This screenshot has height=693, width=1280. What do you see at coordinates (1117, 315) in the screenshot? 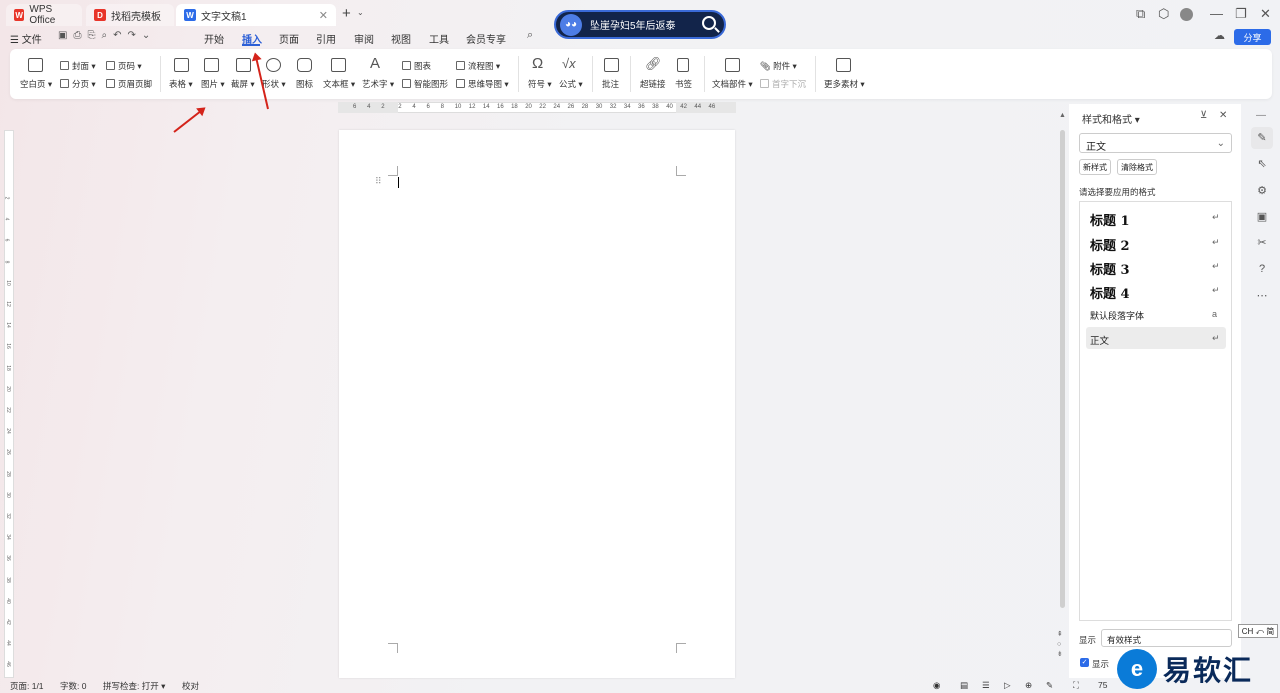
I see `style-default-font: 默认段落字体` at bounding box center [1117, 315].